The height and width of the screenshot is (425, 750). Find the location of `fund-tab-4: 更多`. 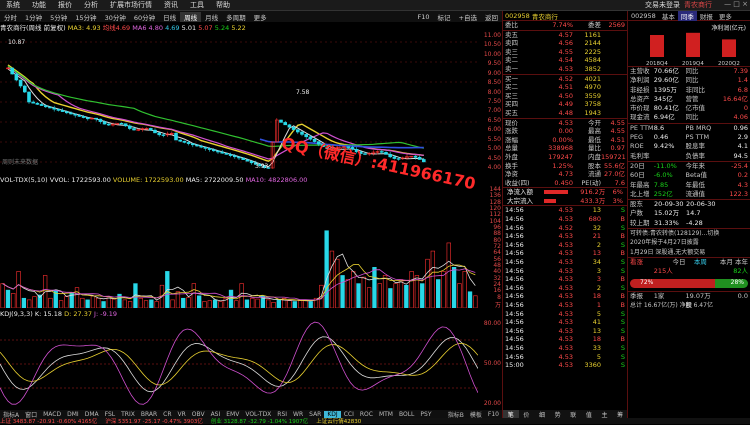

fund-tab-4: 更多 is located at coordinates (725, 16).